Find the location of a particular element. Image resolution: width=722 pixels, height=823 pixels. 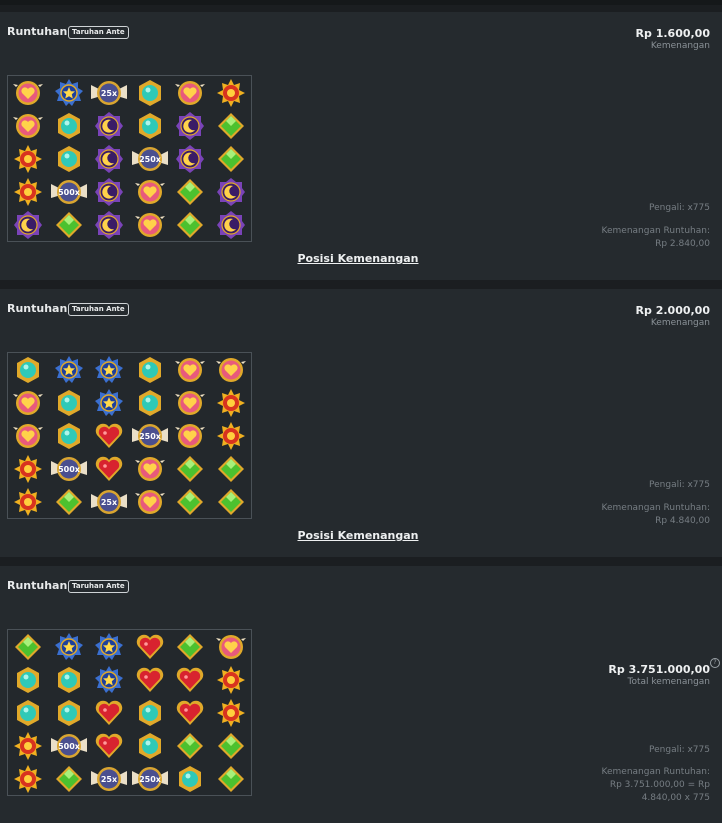

ante-bet-badge: Taruhan Ante is located at coordinates (98, 586).